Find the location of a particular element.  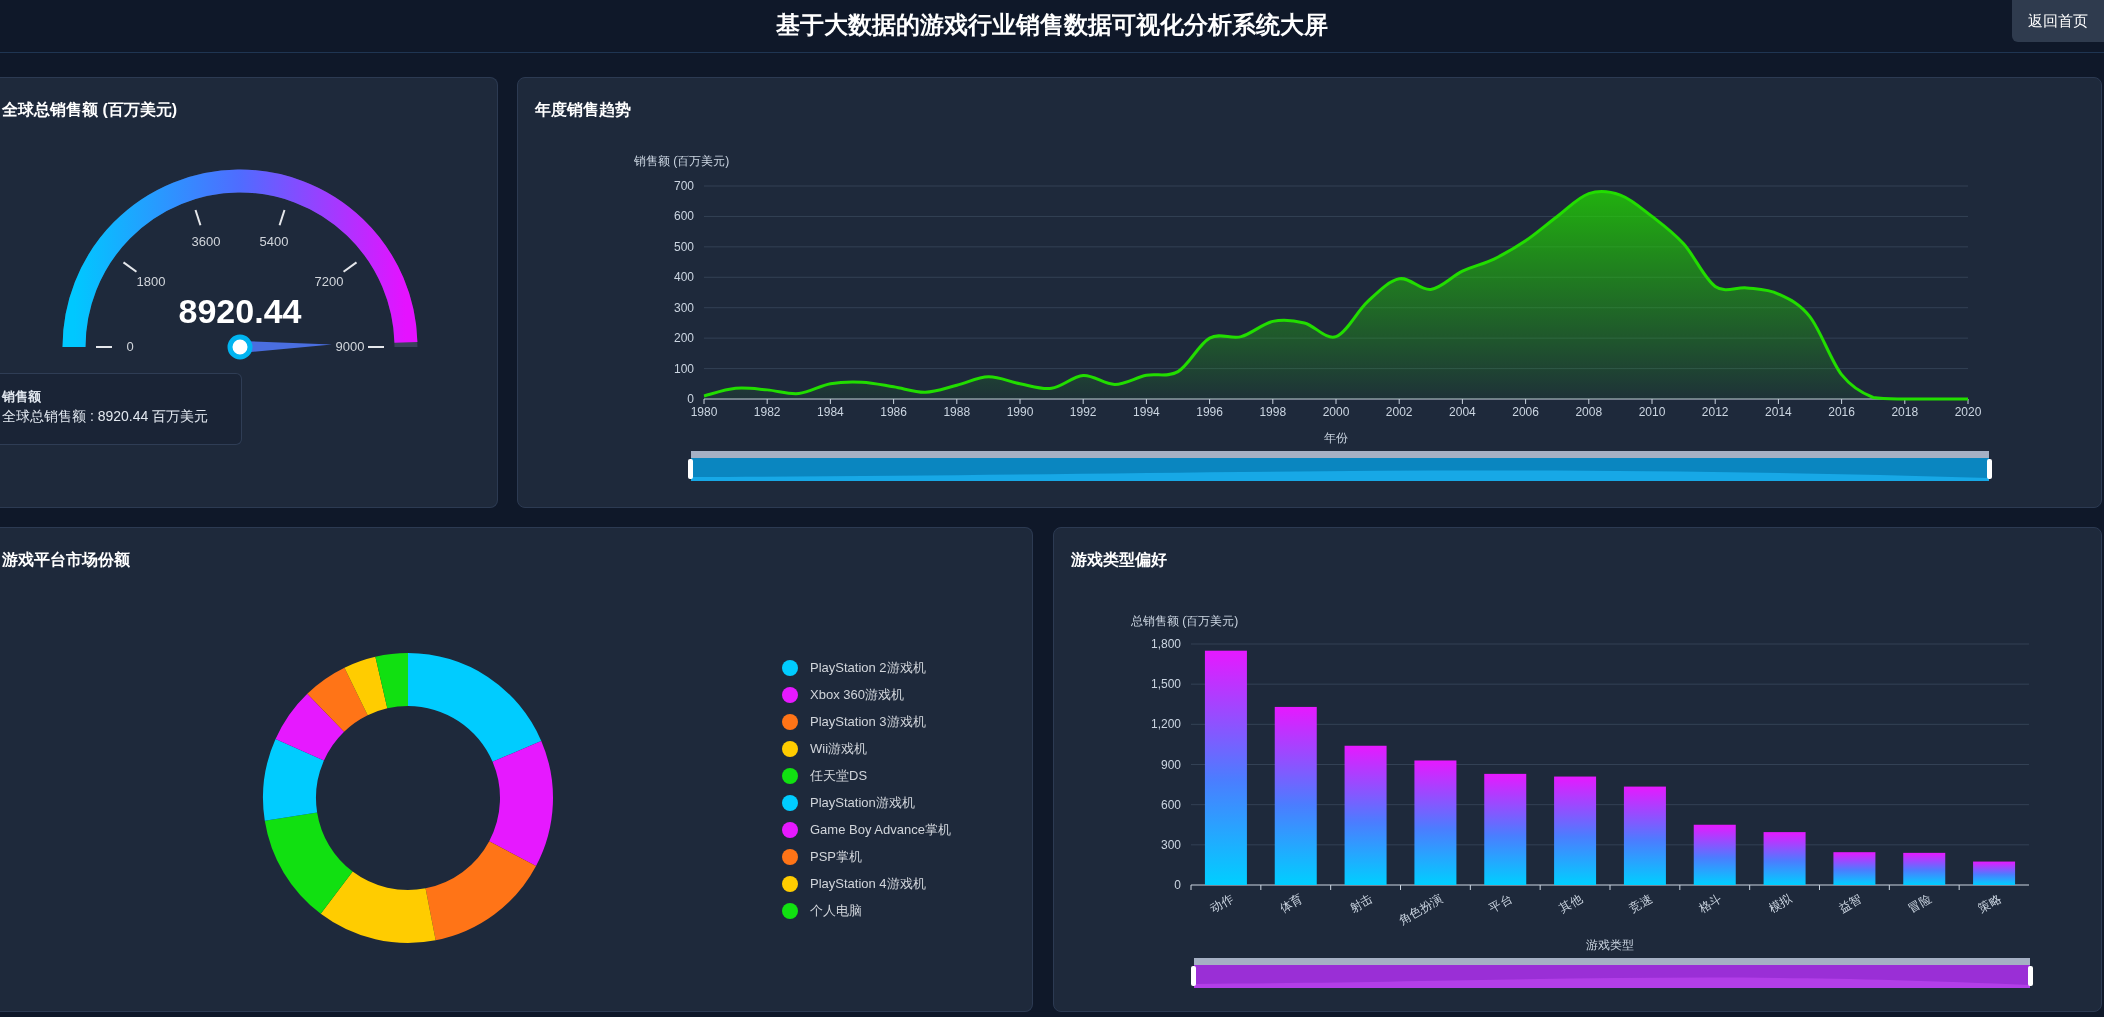

axis-tick-label: 2020 is located at coordinates (1968, 412).